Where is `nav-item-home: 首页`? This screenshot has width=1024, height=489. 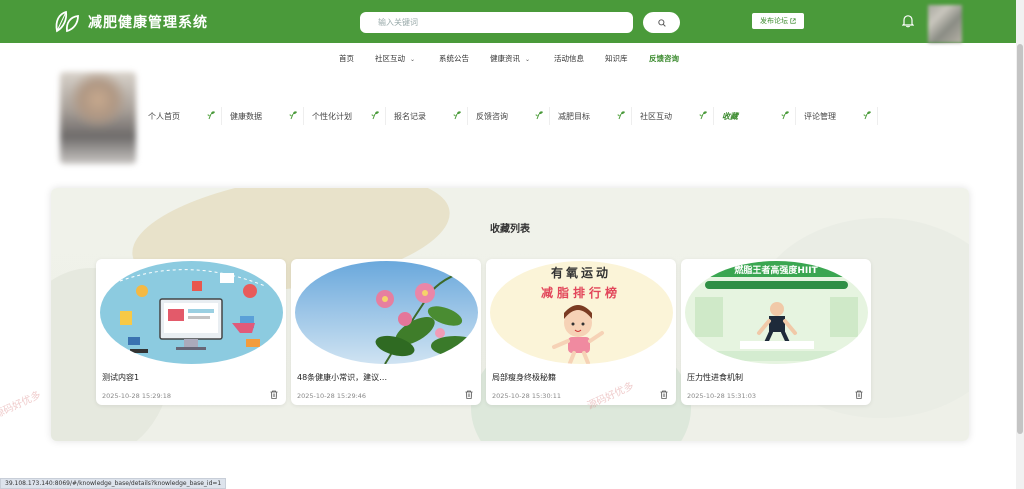
nav-item-home: 首页 is located at coordinates (346, 58).